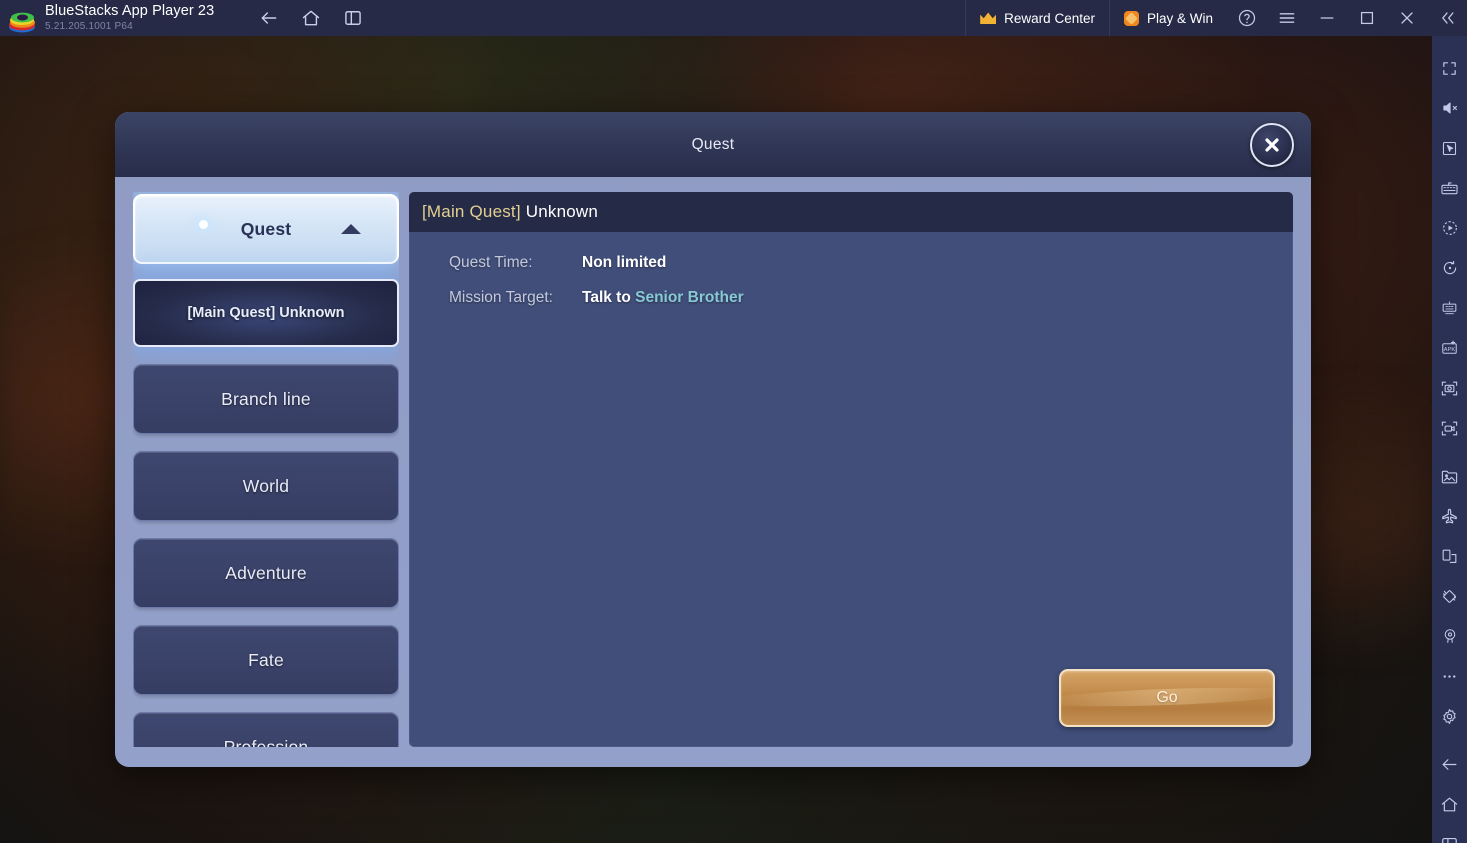 Image resolution: width=1467 pixels, height=843 pixels. I want to click on mission-target-row: Mission Target: Talk to Senior Brother, so click(871, 306).